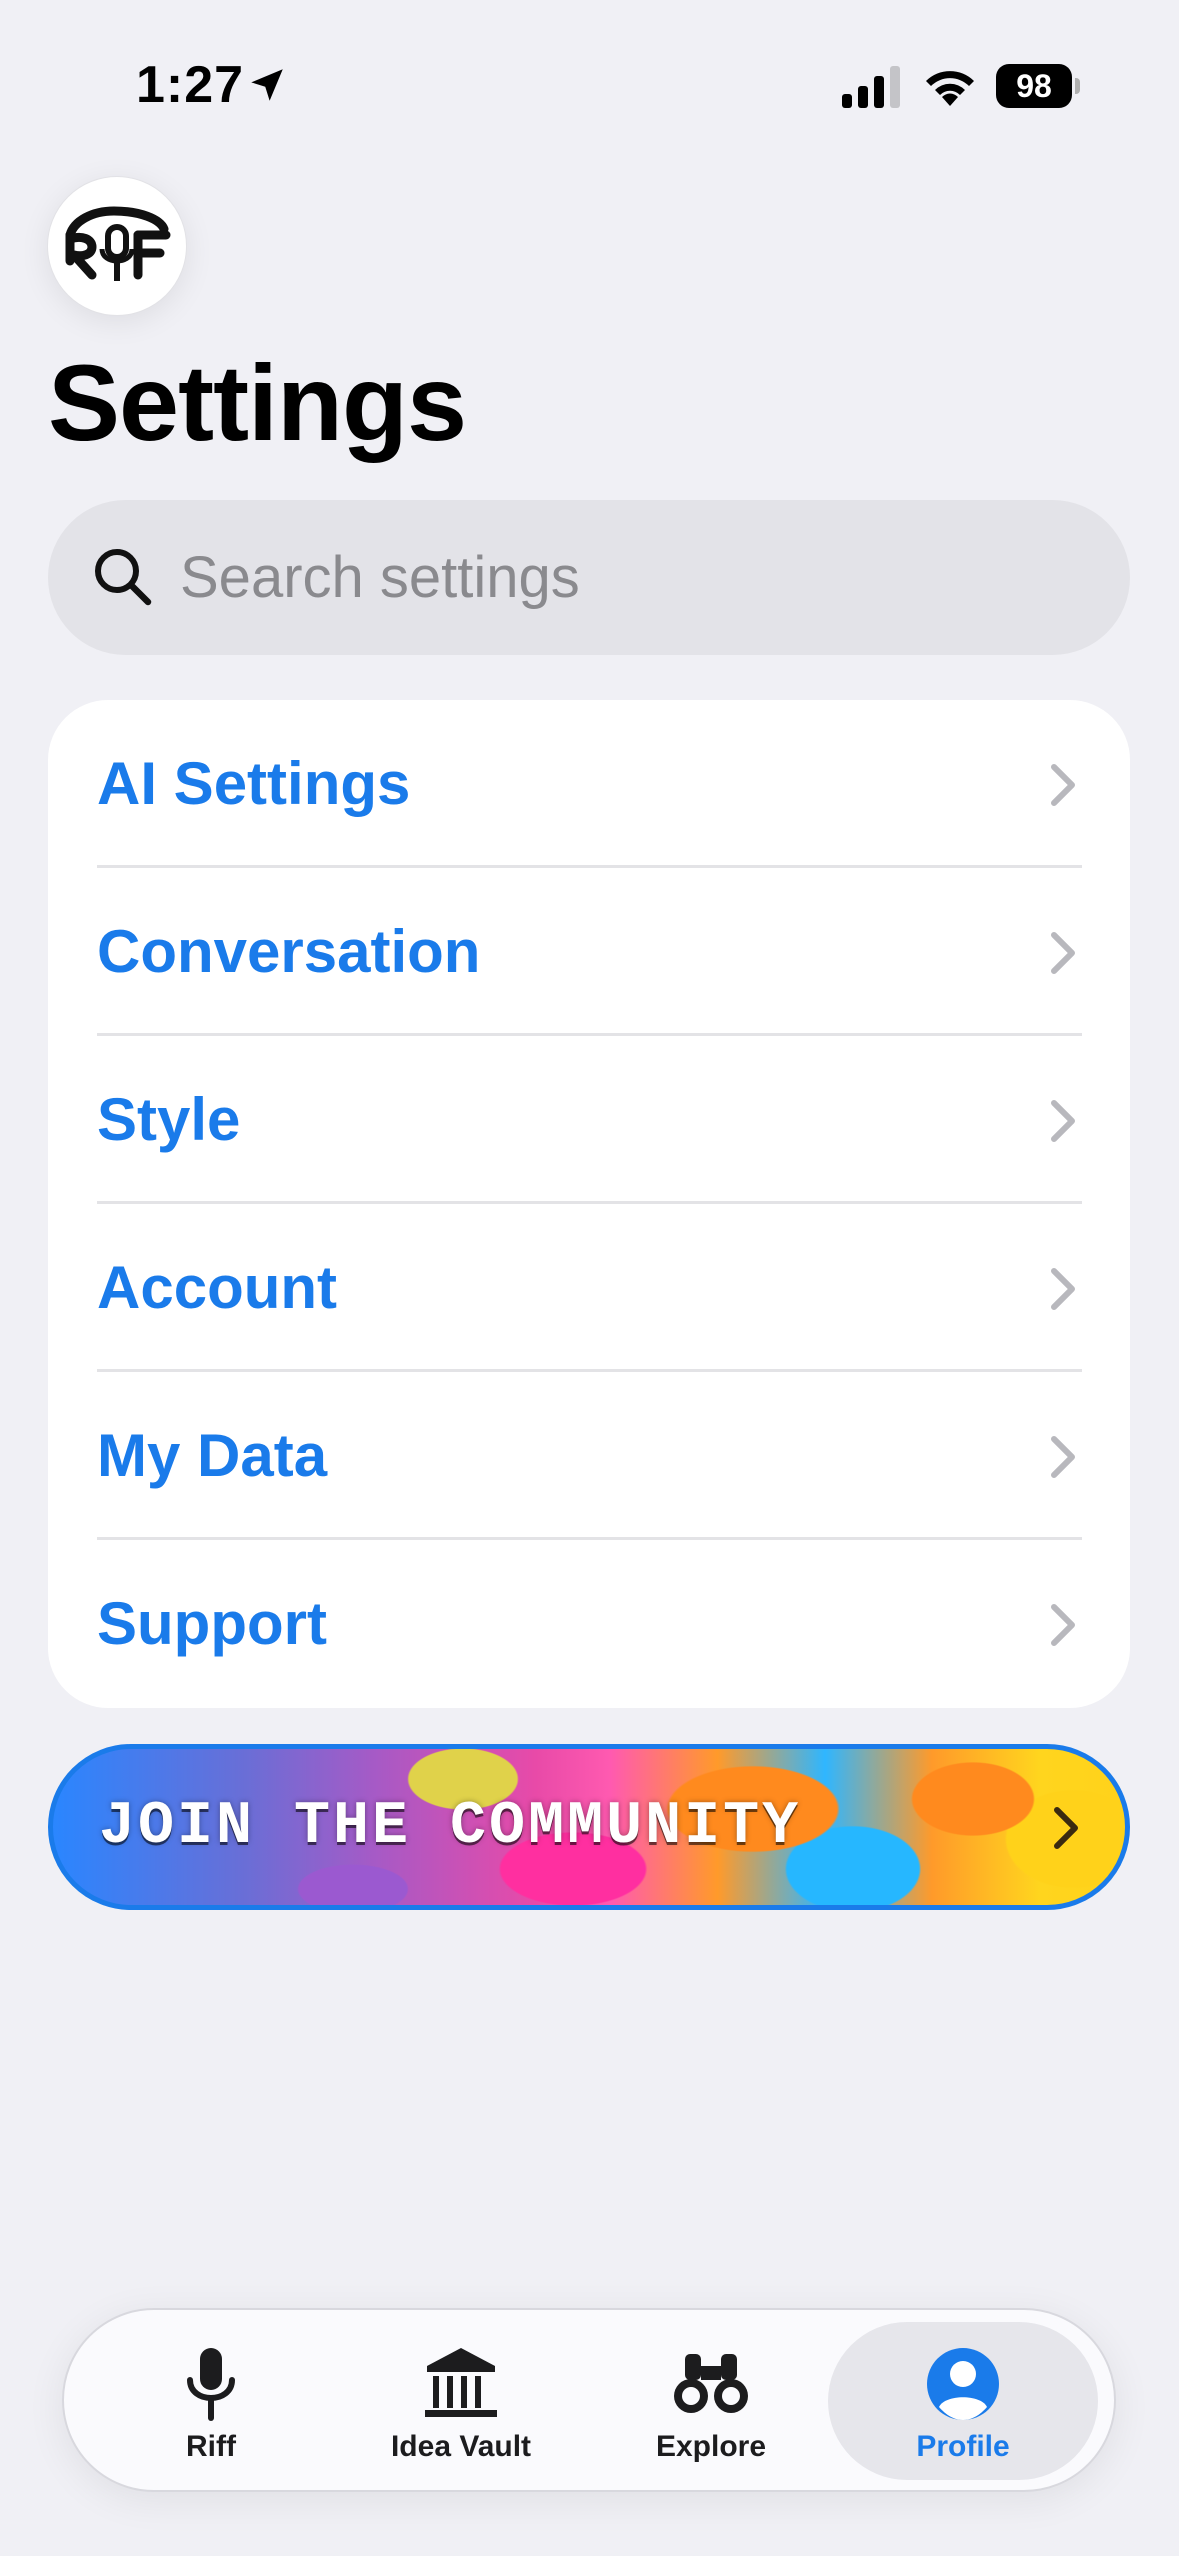  What do you see at coordinates (217, 1287) in the screenshot?
I see `settings-item-label: Account` at bounding box center [217, 1287].